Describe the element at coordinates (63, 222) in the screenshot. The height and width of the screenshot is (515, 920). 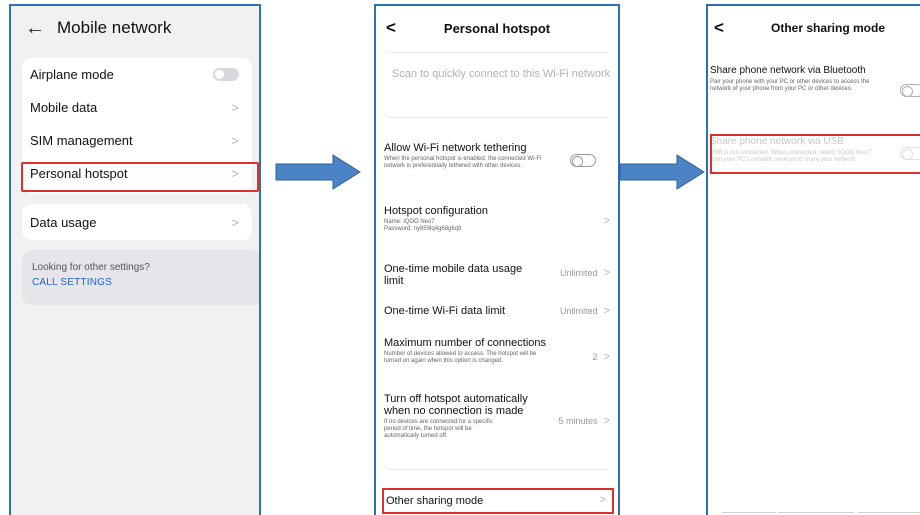
I see `row-label: Data usage` at that location.